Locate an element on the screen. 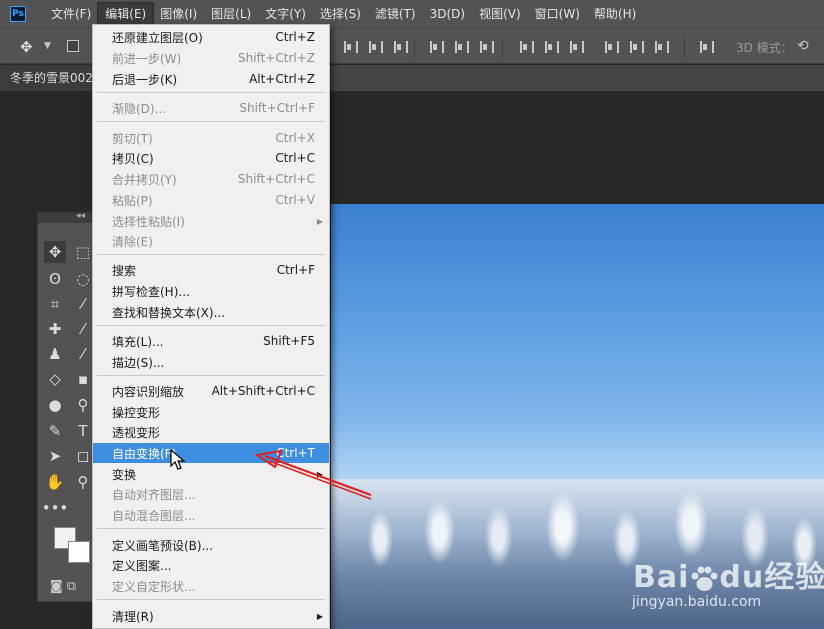  menu-item-fill: 填充(L)... Shift+F5 is located at coordinates (211, 341).